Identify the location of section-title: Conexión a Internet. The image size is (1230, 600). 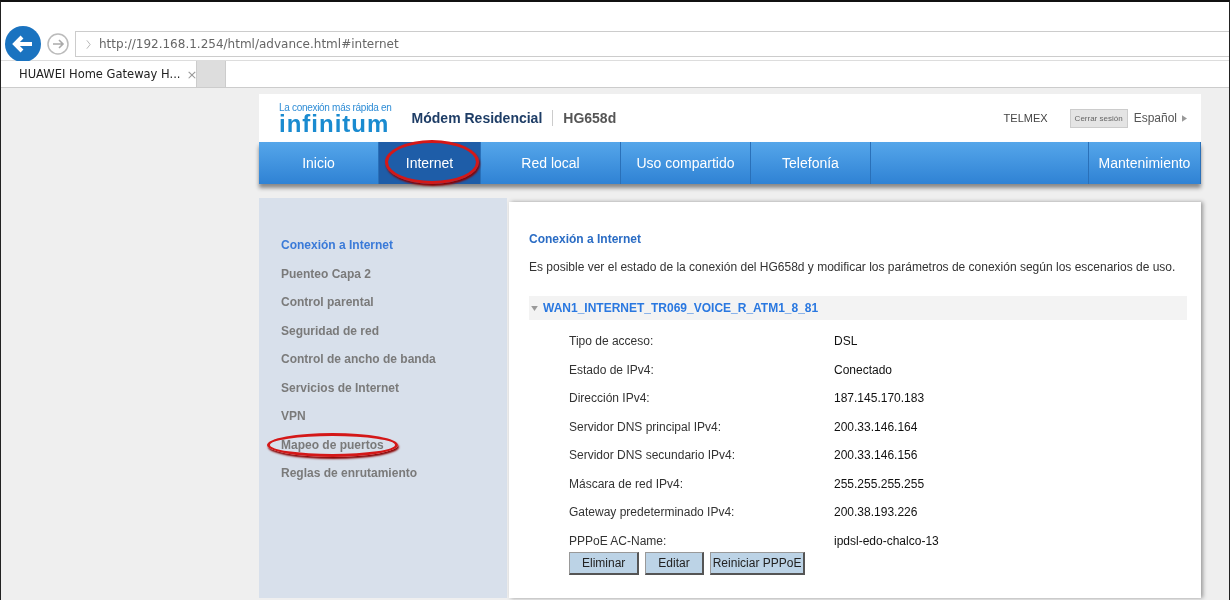
(585, 239).